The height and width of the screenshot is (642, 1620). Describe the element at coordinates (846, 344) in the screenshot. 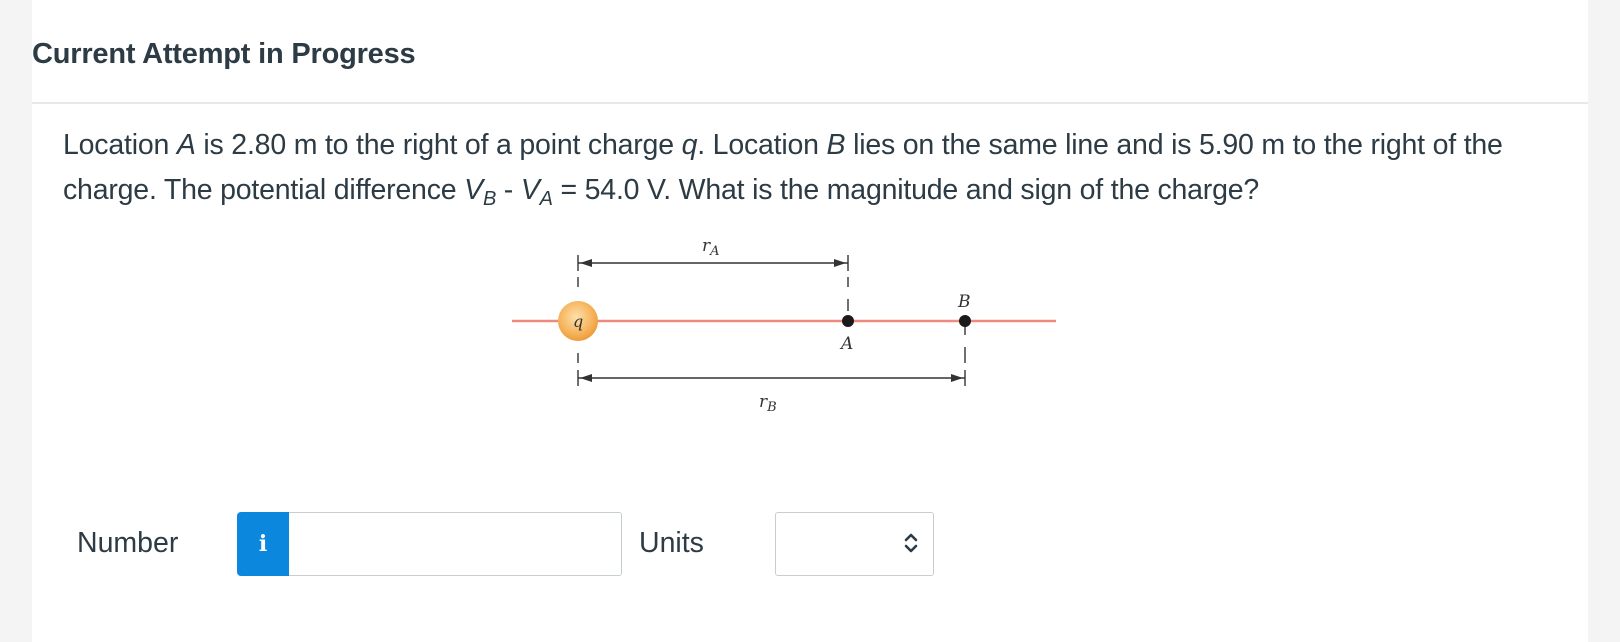

I see `point-a-label: A` at that location.